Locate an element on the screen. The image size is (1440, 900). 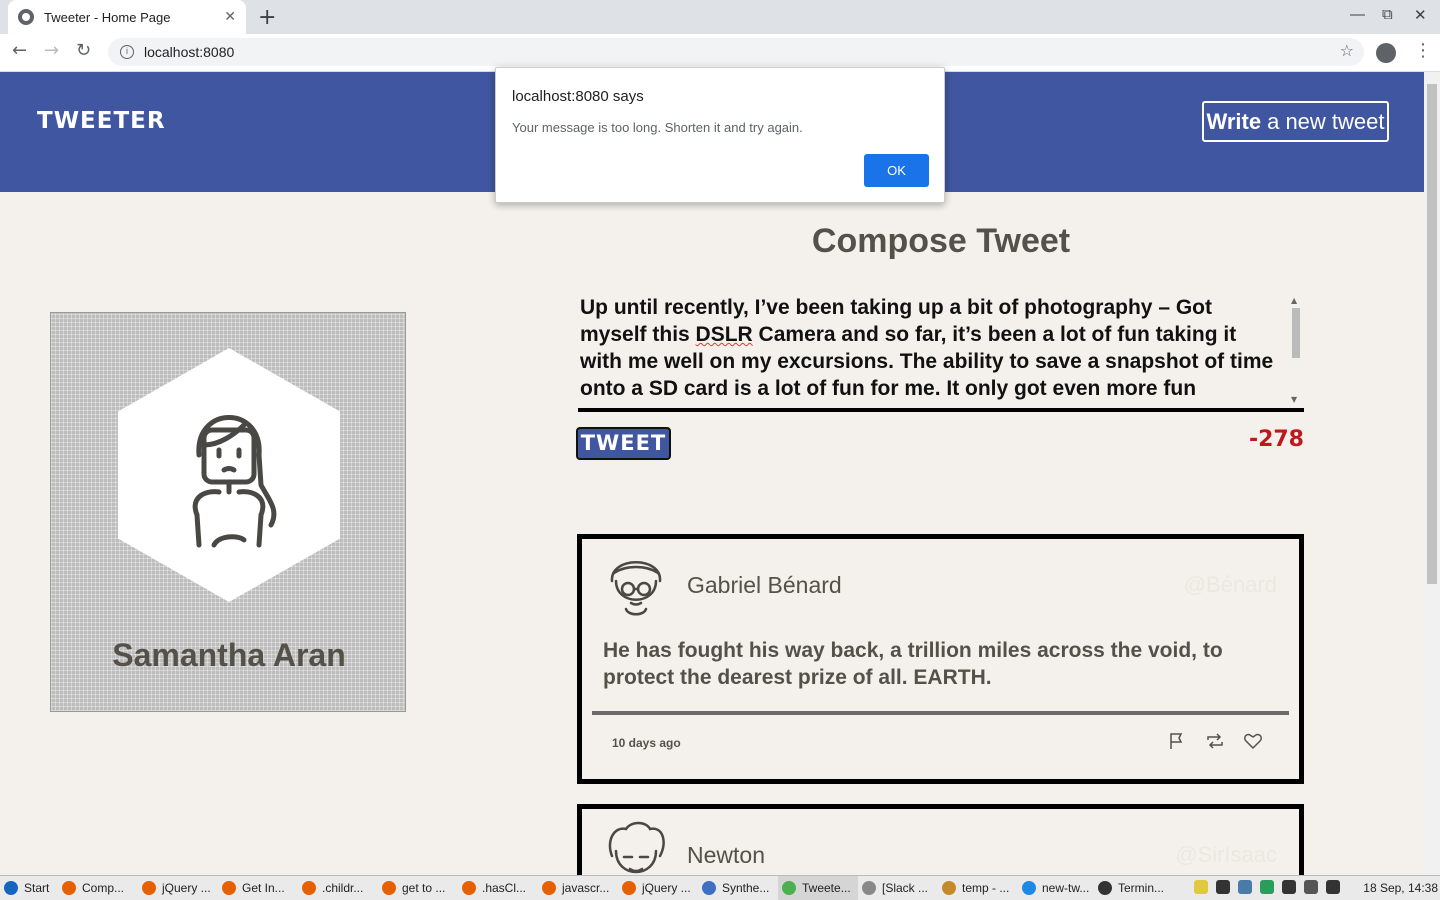
bell-icon is located at coordinates (1223, 887).